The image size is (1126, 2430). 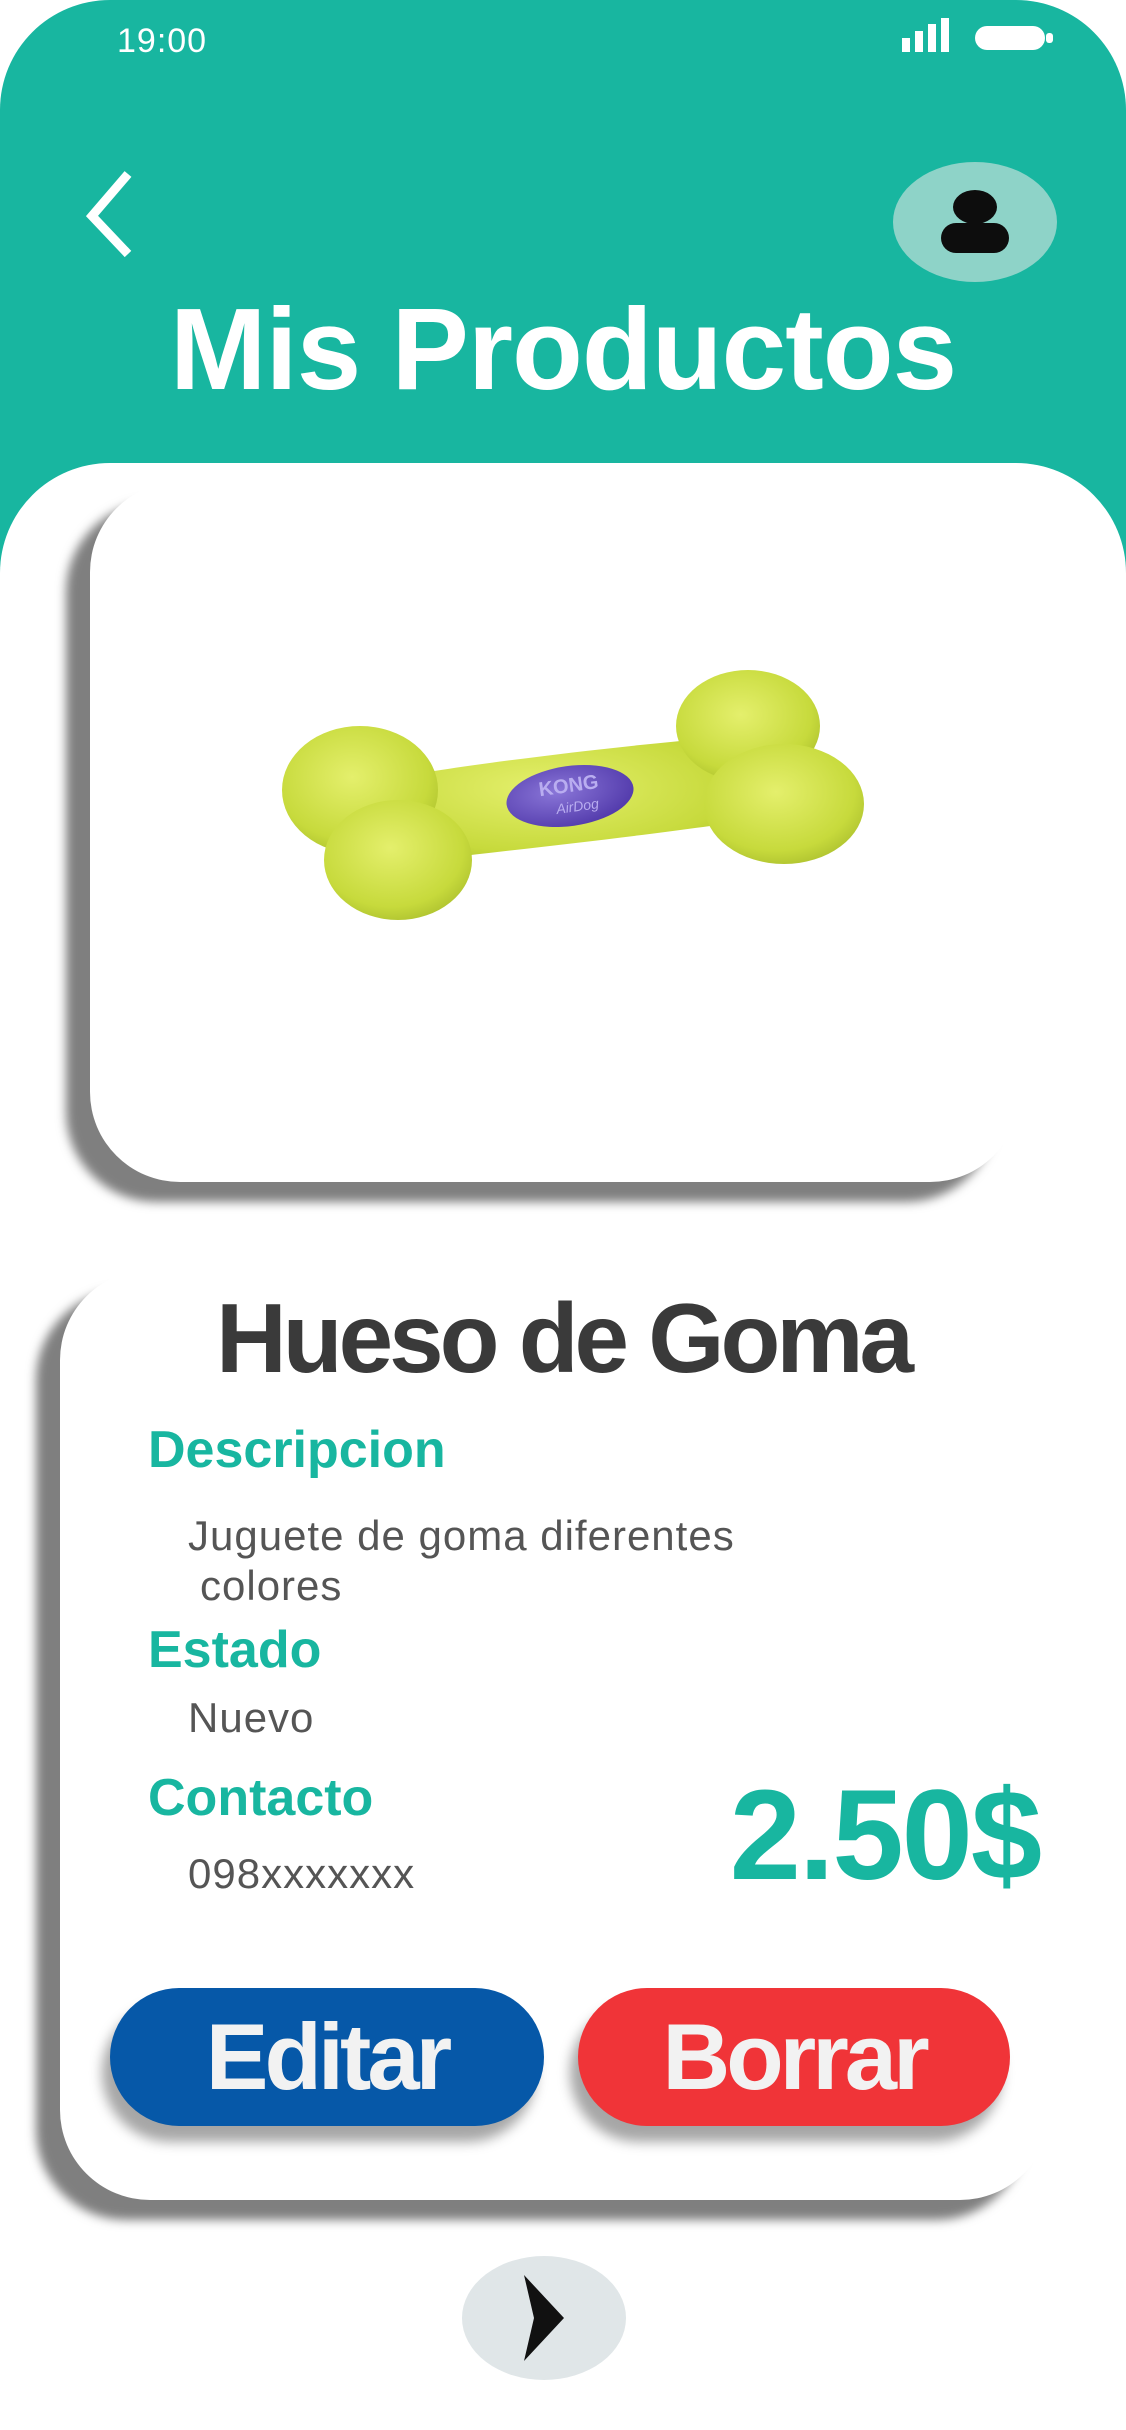 I want to click on status-value: Nuevo, so click(x=251, y=1717).